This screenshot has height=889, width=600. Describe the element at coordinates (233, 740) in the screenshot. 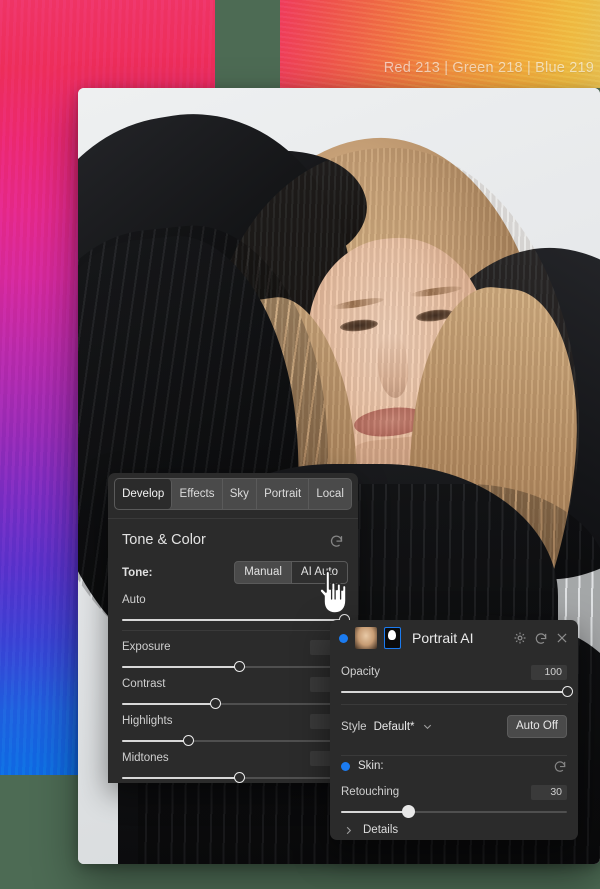

I see `slider-track-highlights` at that location.